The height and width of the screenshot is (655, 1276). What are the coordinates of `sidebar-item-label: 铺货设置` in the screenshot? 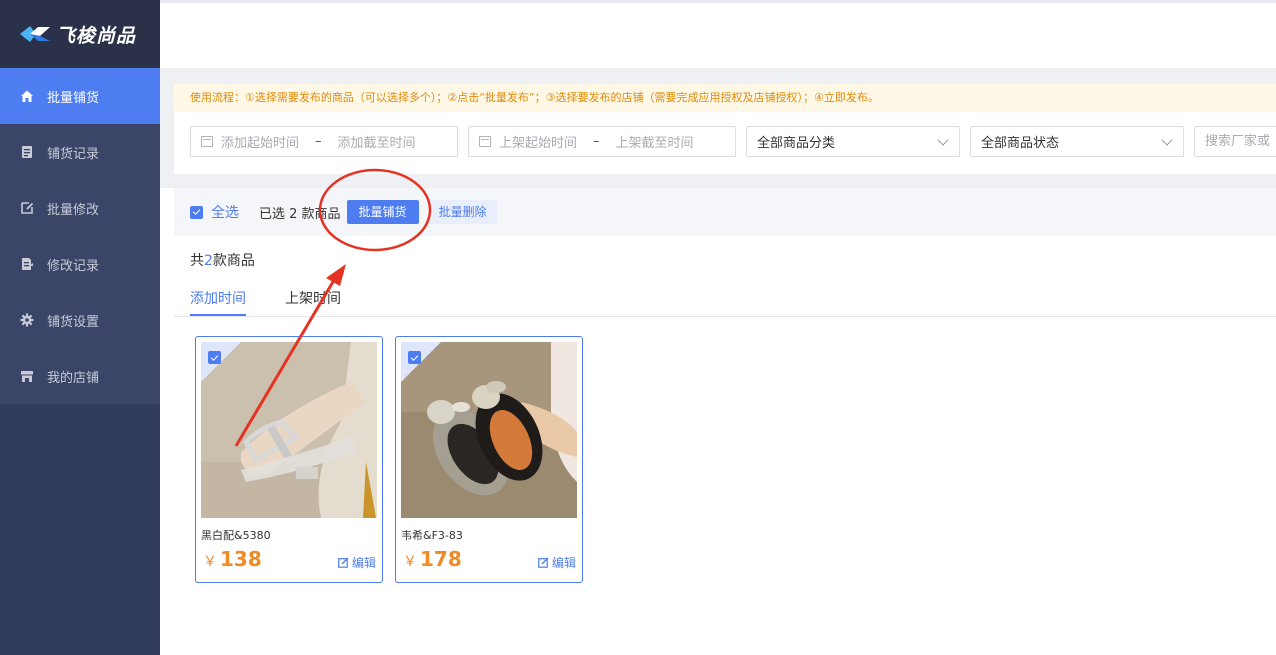 It's located at (73, 322).